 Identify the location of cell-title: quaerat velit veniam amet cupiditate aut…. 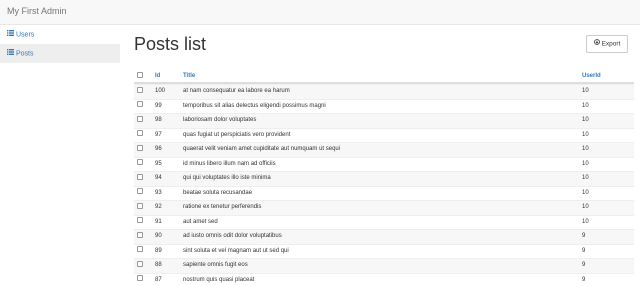
(262, 149).